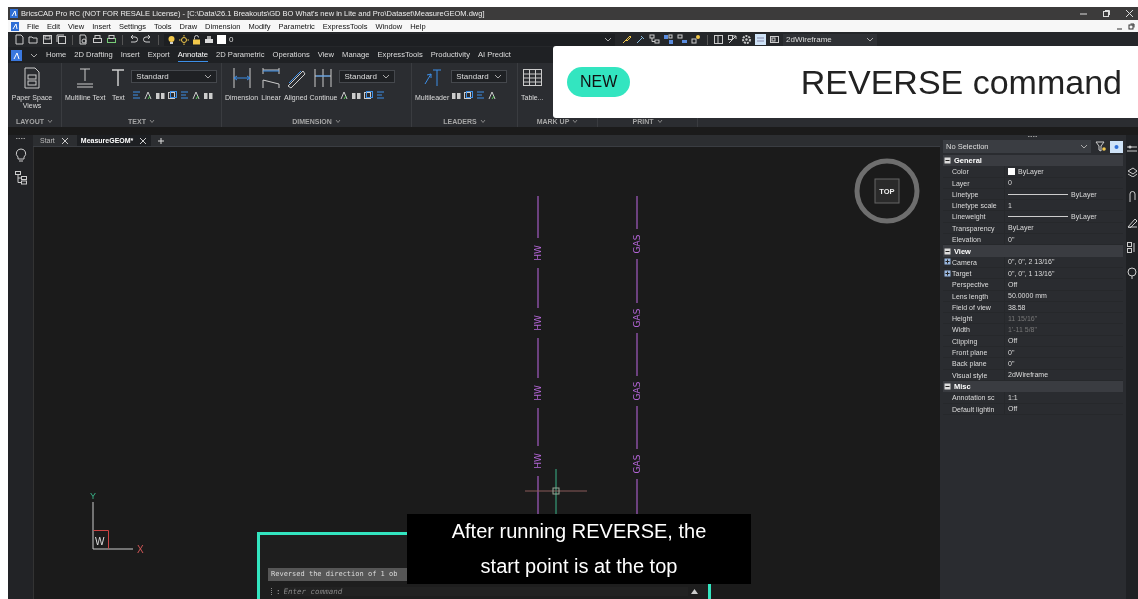 This screenshot has width=1138, height=599. Describe the element at coordinates (20, 177) in the screenshot. I see `structure-tree-icon` at that location.